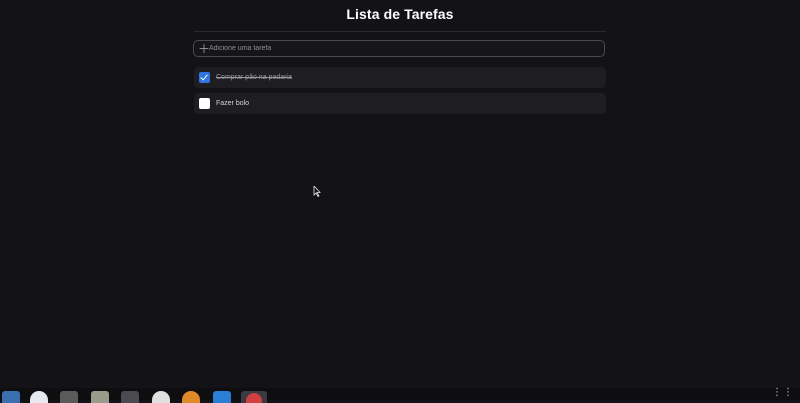 The width and height of the screenshot is (800, 403). Describe the element at coordinates (204, 103) in the screenshot. I see `task-checkbox-unchecked` at that location.